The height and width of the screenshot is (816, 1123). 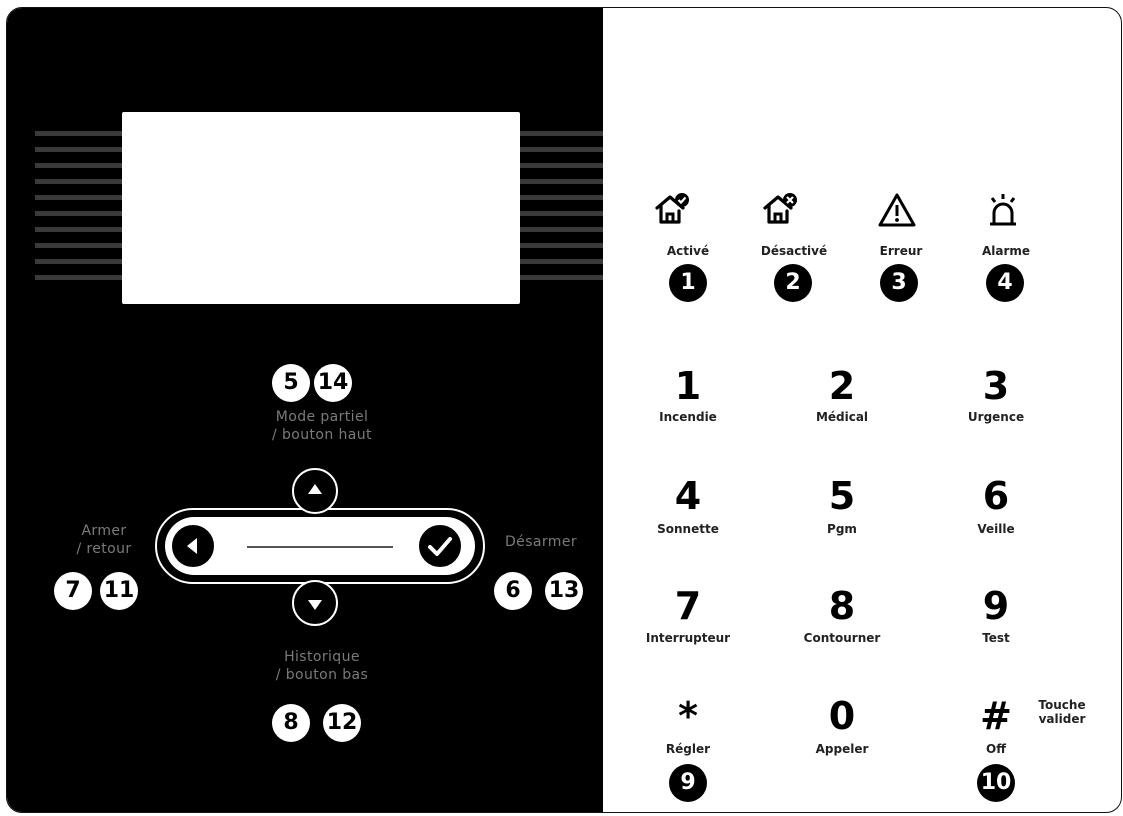 What do you see at coordinates (794, 251) in the screenshot?
I see `status-label-inactive: Désactivé` at bounding box center [794, 251].